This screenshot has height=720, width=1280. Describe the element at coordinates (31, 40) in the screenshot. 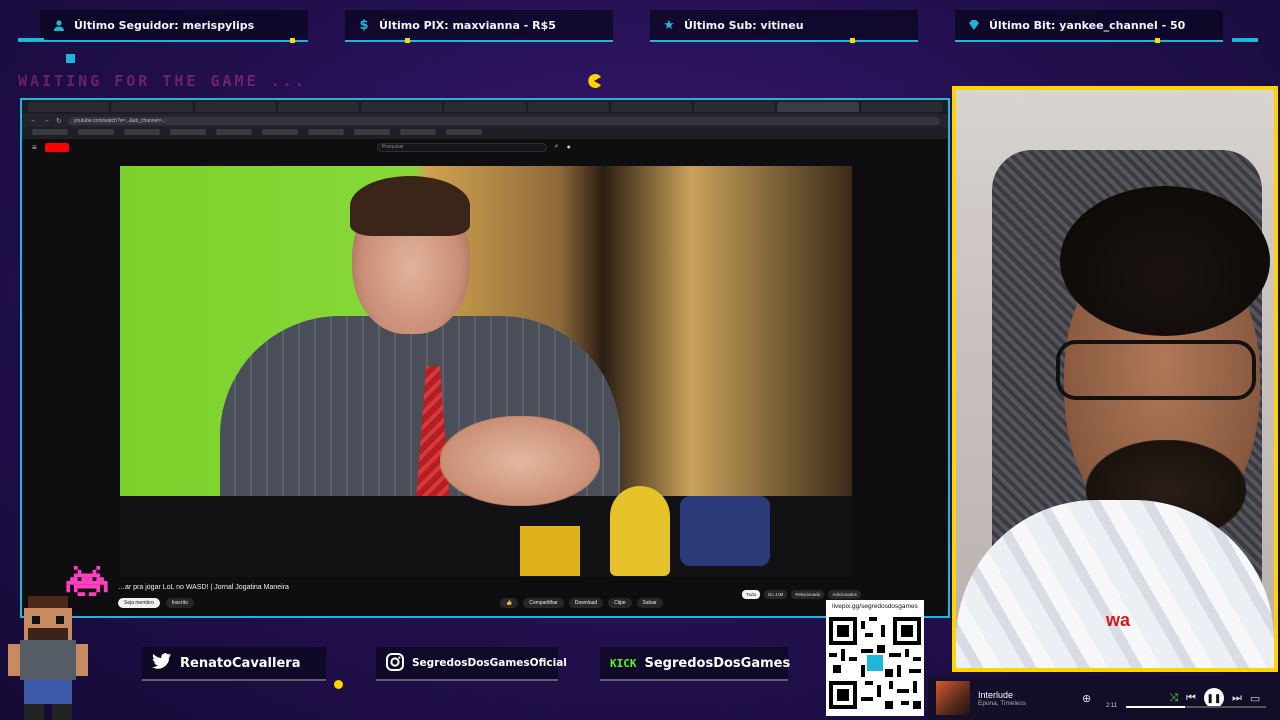

I see `frame-left-accent` at that location.